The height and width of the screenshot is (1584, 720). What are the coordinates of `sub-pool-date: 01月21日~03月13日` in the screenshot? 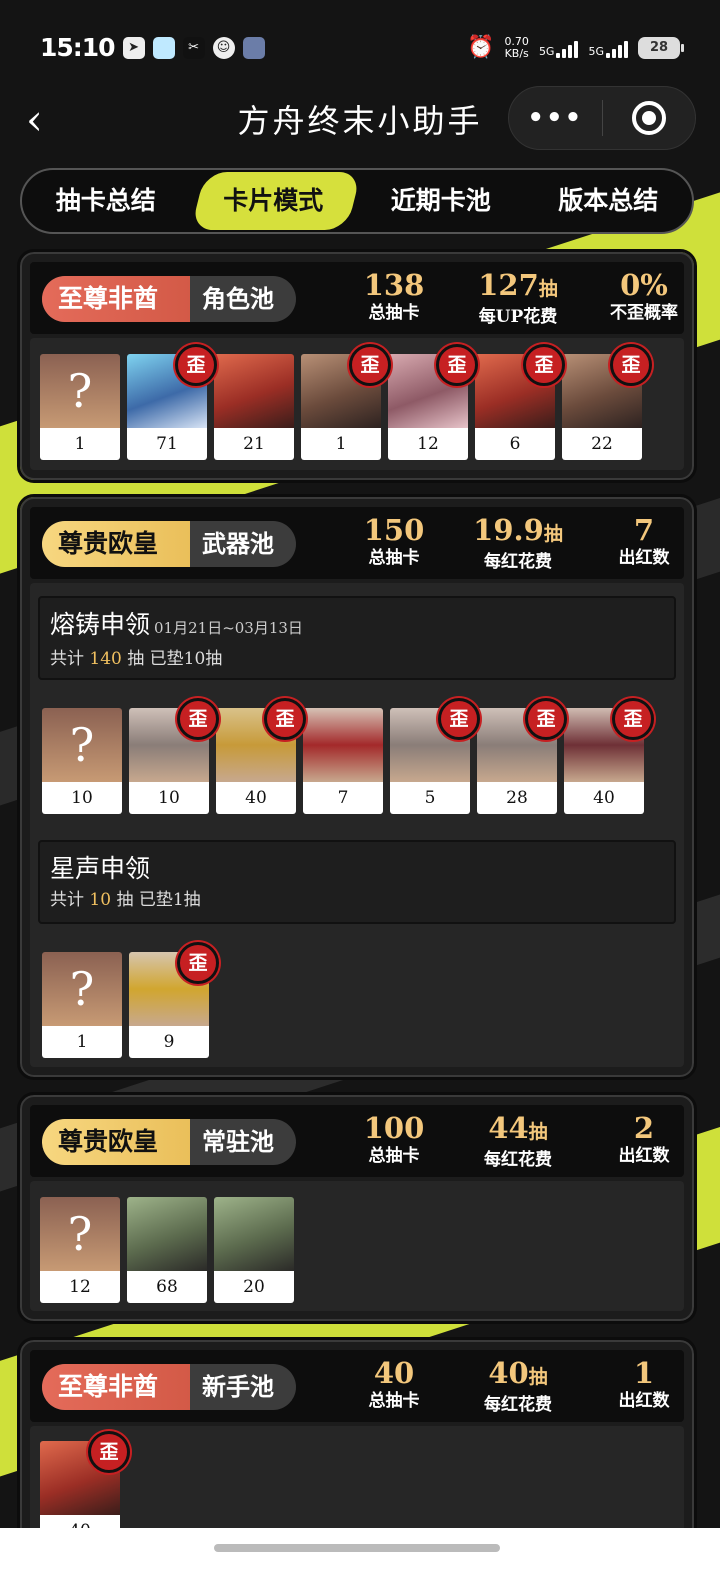 It's located at (228, 628).